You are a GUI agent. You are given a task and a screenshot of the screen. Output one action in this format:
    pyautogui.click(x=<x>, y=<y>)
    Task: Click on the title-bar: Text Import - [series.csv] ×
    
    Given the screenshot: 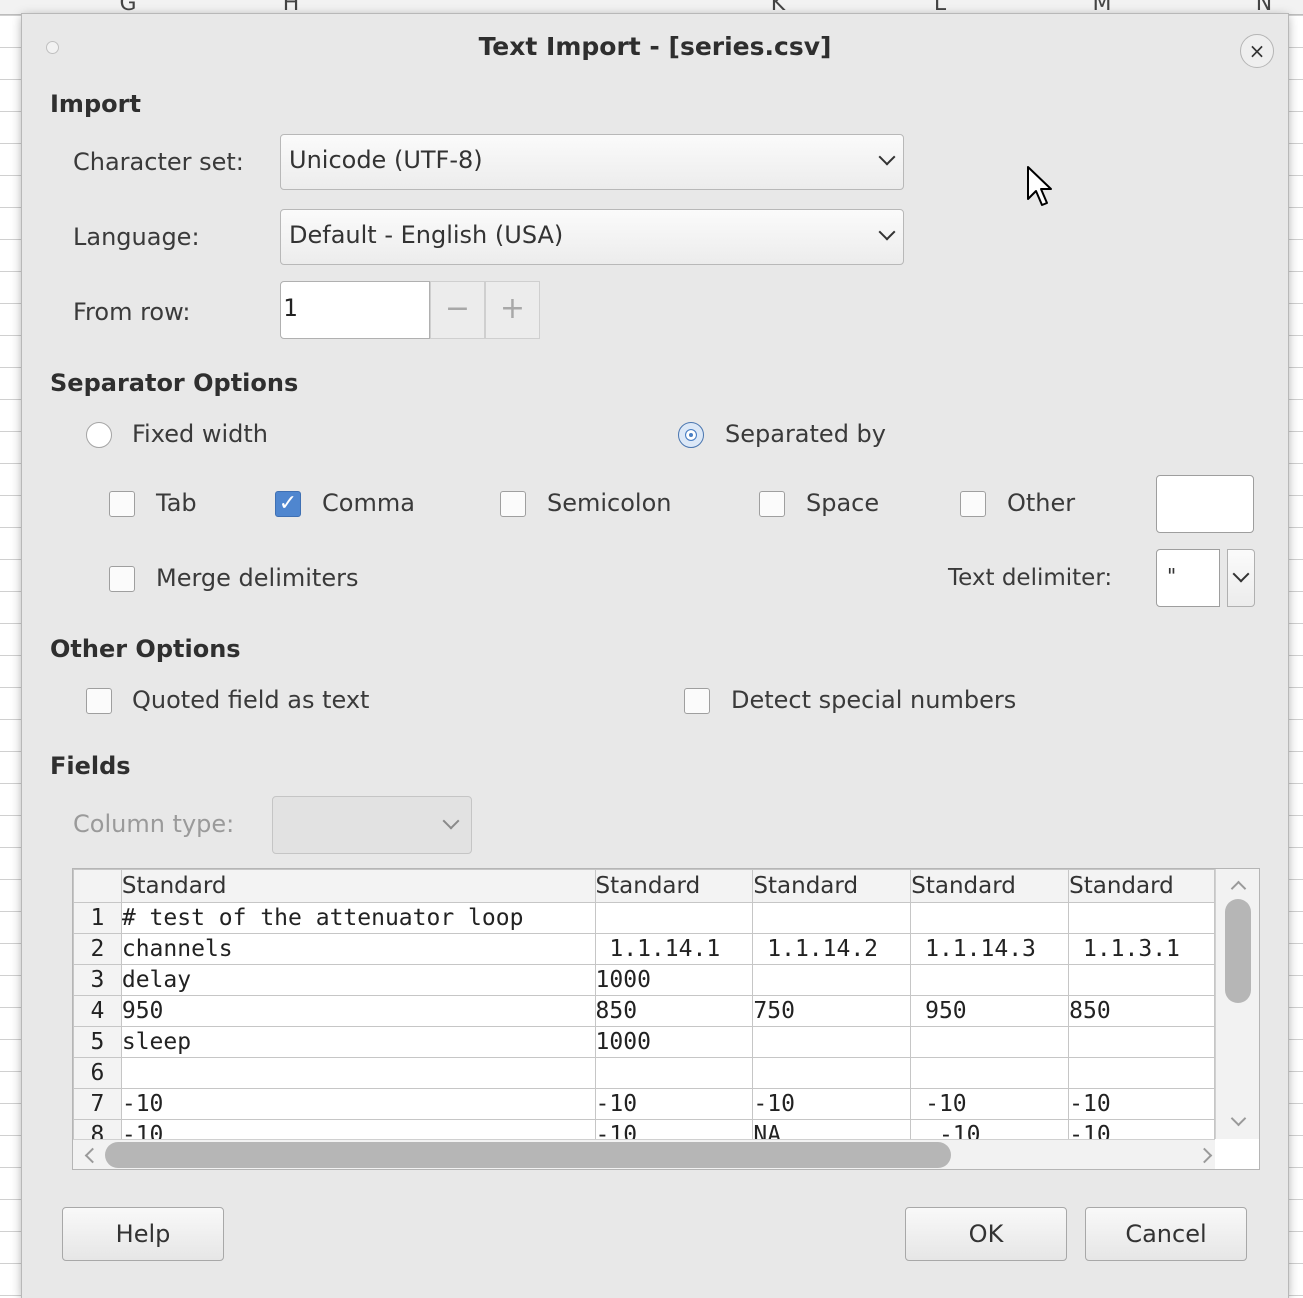 What is the action you would take?
    pyautogui.click(x=655, y=48)
    